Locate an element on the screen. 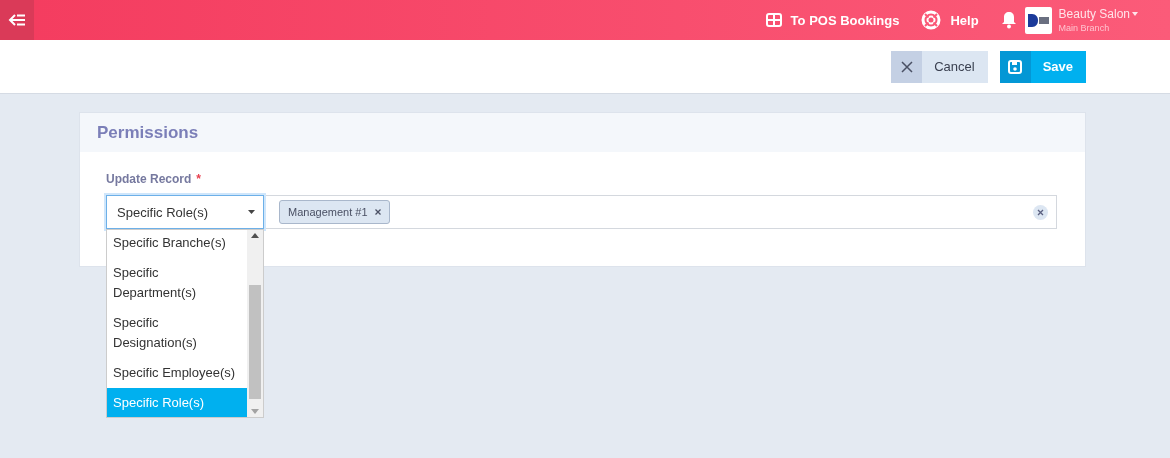  required-mark: * is located at coordinates (199, 179).